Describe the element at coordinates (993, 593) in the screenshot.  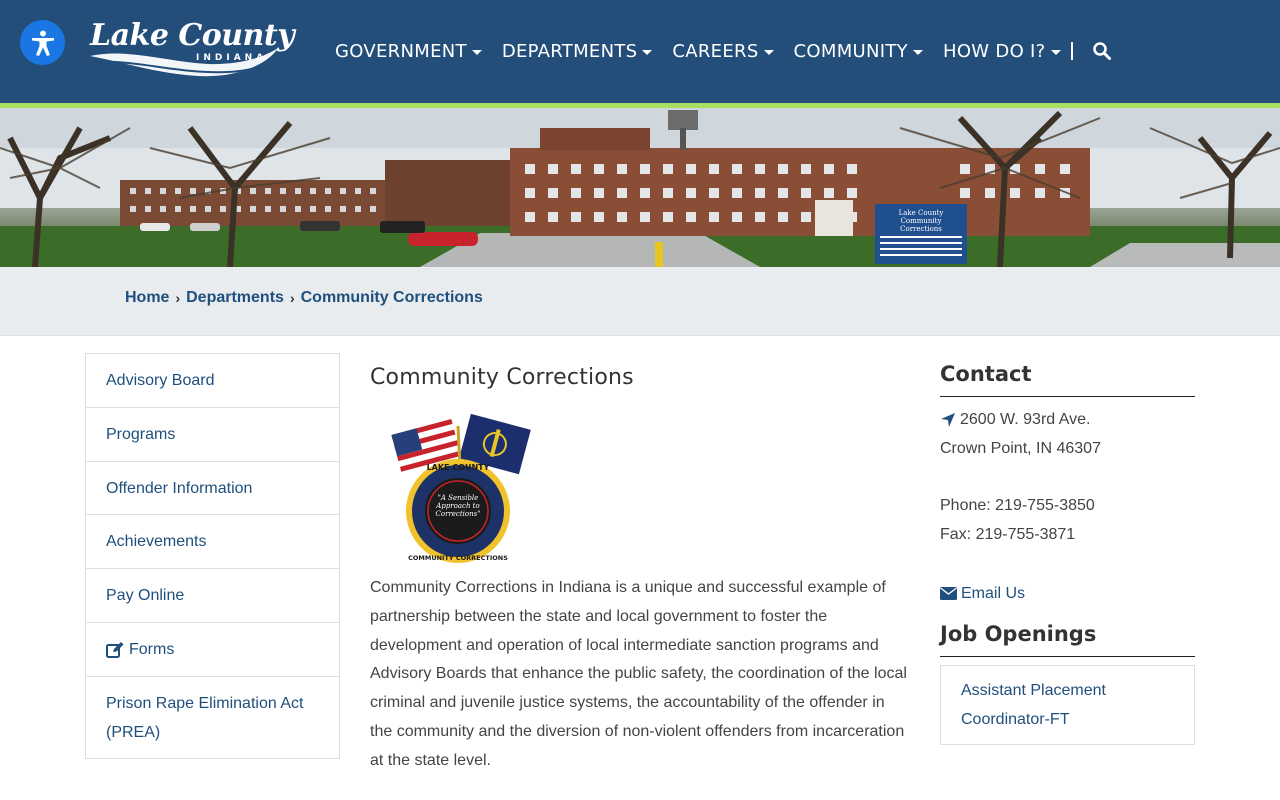
I see `email-label: Email Us` at that location.